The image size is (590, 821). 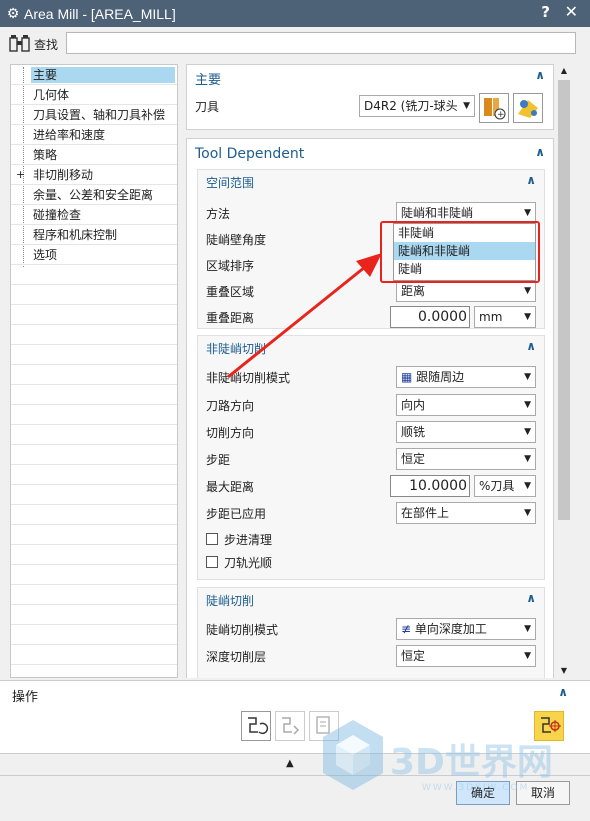 I want to click on panel-scrollbar: ▲ ▼, so click(x=564, y=371).